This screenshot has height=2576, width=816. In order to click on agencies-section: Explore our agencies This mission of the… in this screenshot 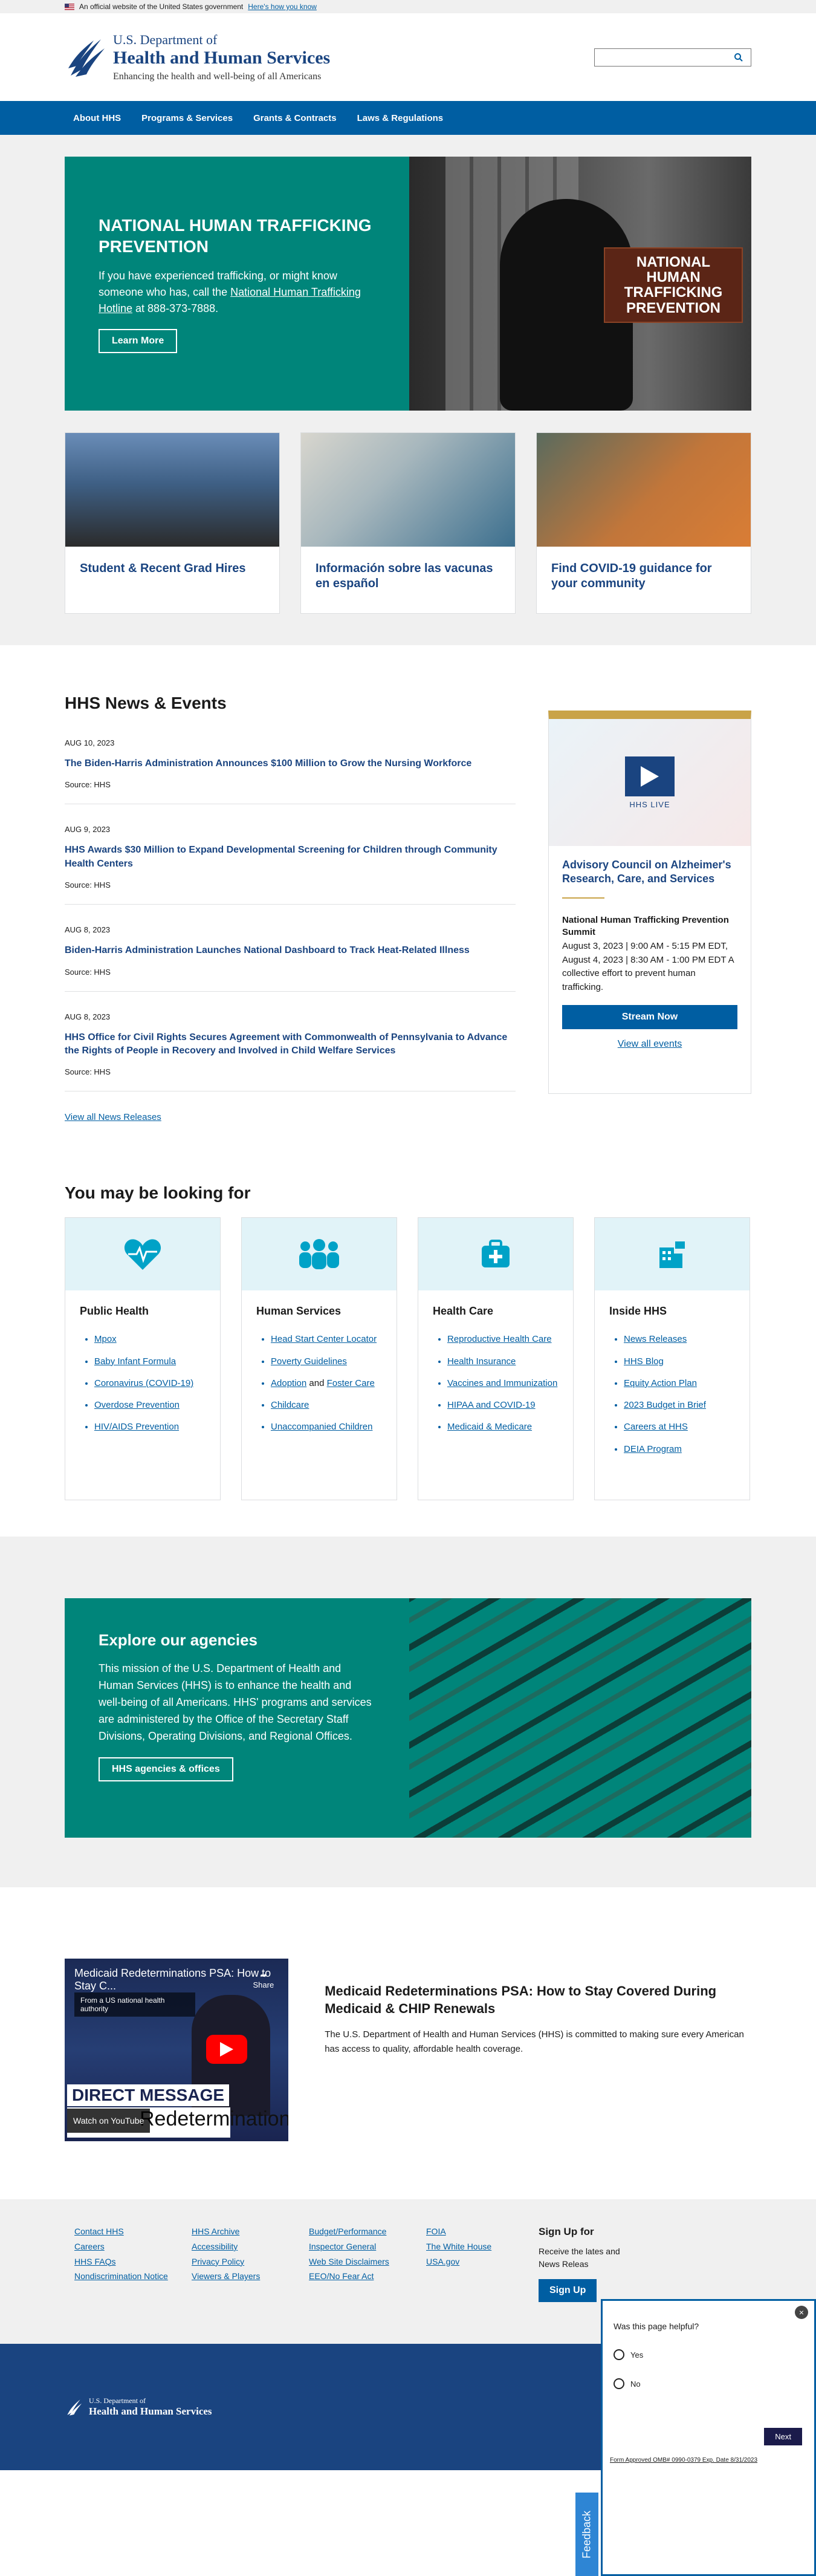, I will do `click(408, 1713)`.